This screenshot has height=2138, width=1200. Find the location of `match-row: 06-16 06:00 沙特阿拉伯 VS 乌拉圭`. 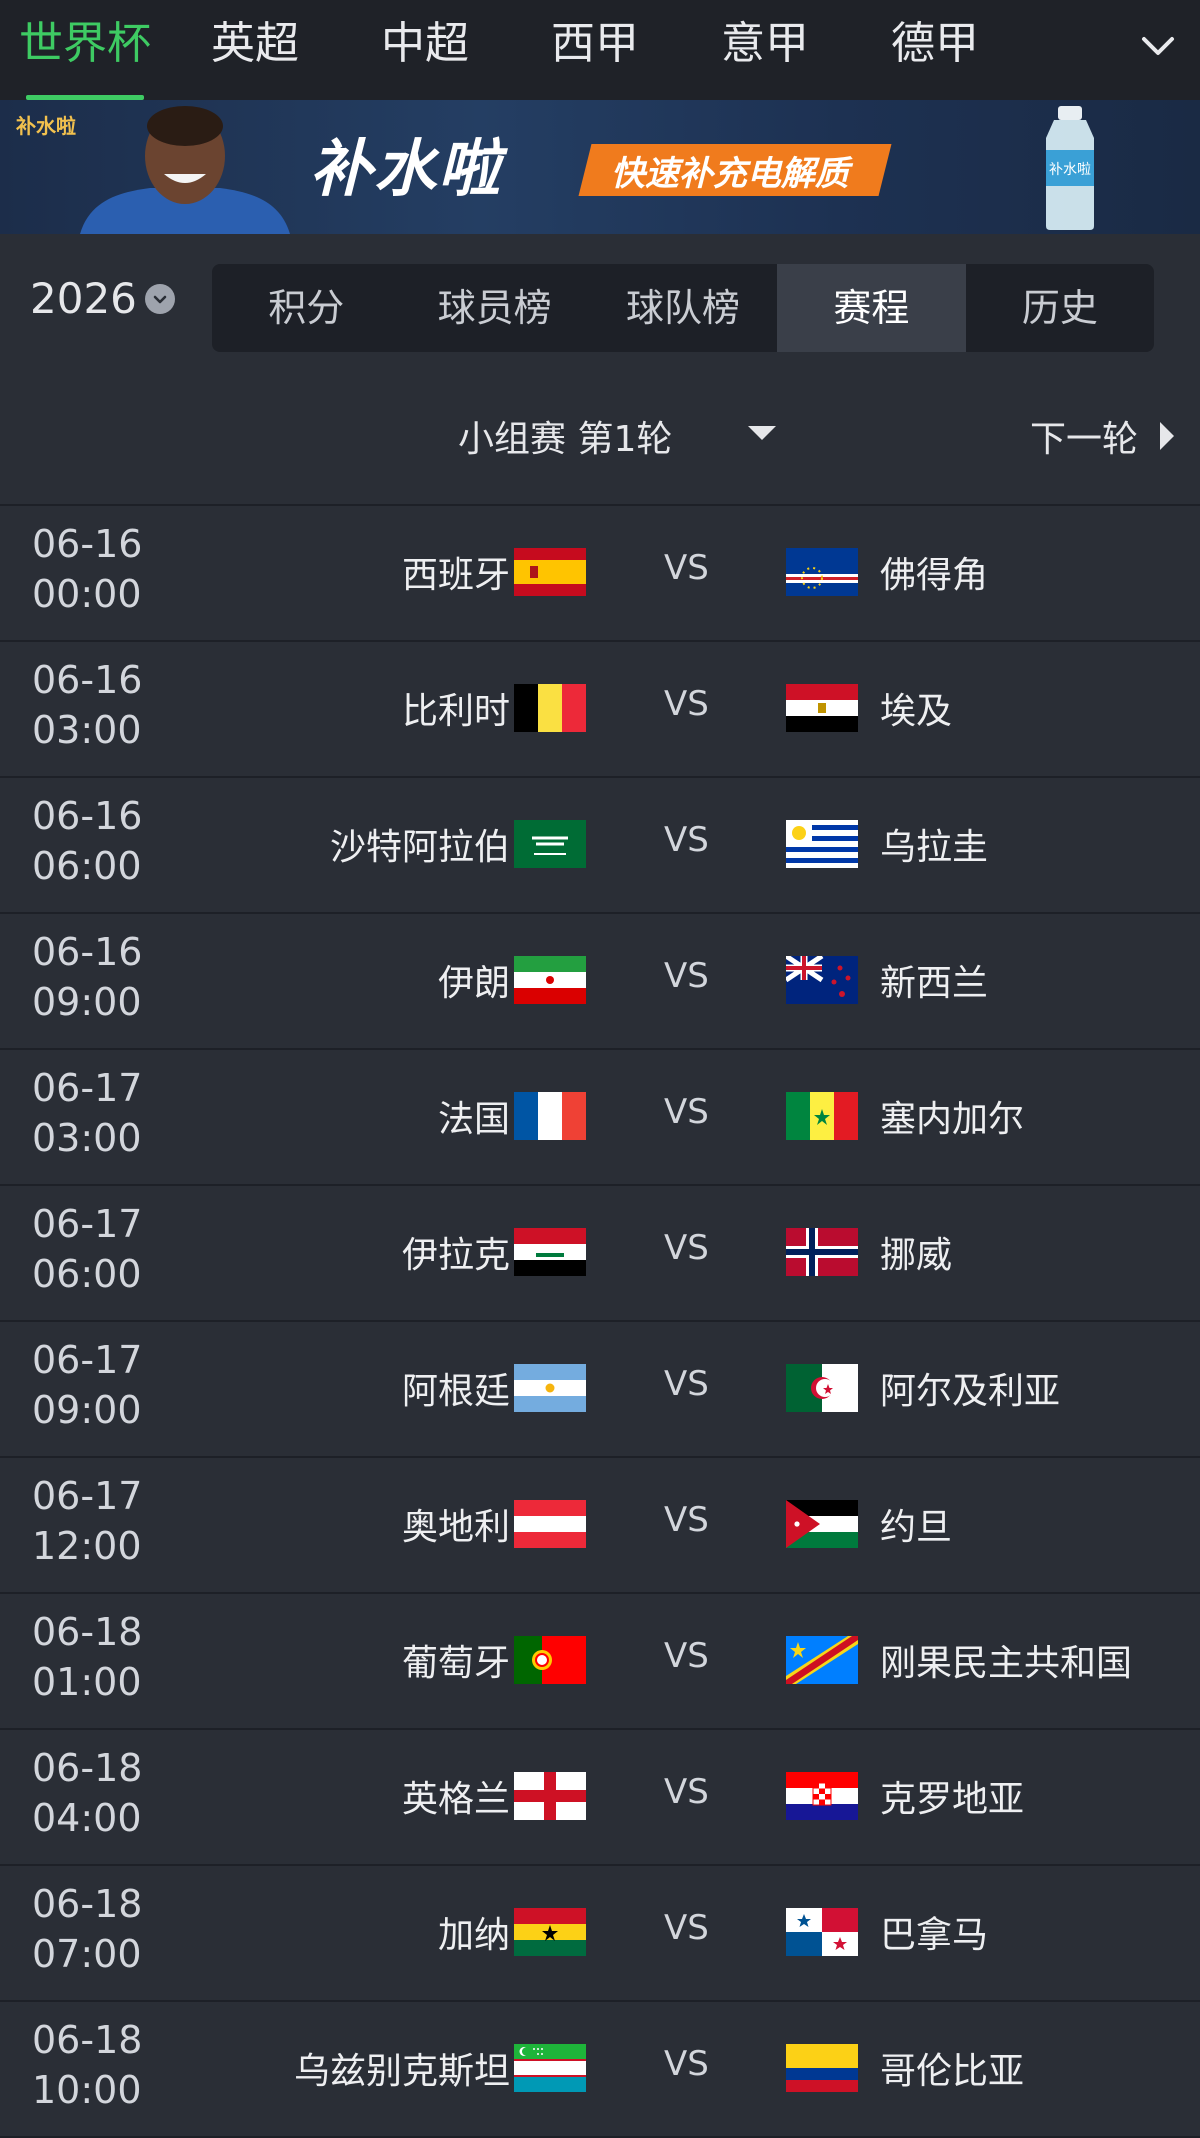

match-row: 06-16 06:00 沙特阿拉伯 VS 乌拉圭 is located at coordinates (600, 846).